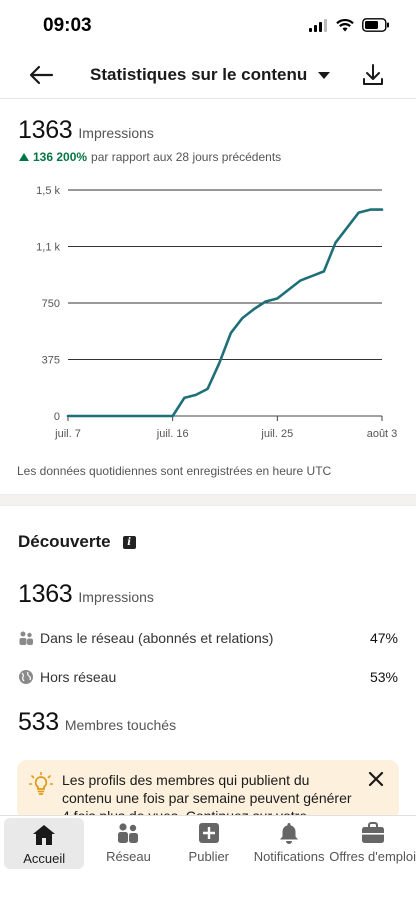 The height and width of the screenshot is (900, 416). Describe the element at coordinates (120, 725) in the screenshot. I see `members-label: Membres touchés` at that location.